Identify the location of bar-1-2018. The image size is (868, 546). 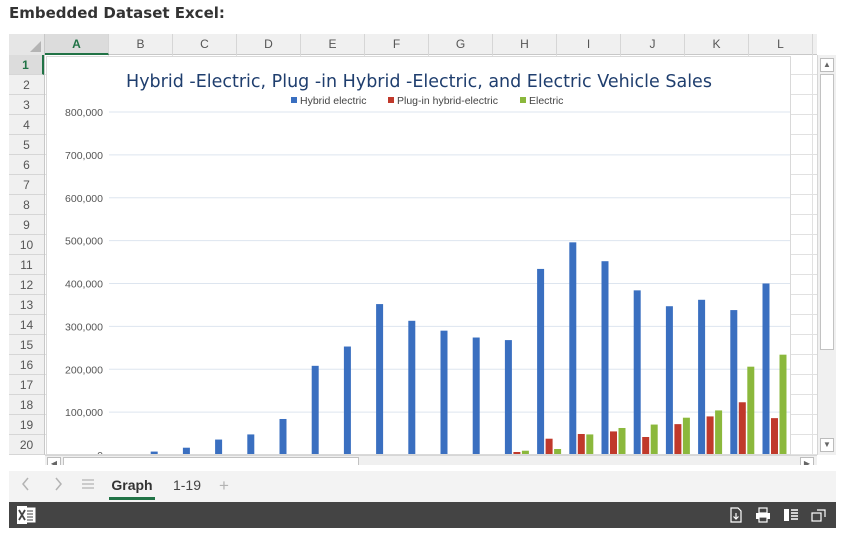
(742, 428).